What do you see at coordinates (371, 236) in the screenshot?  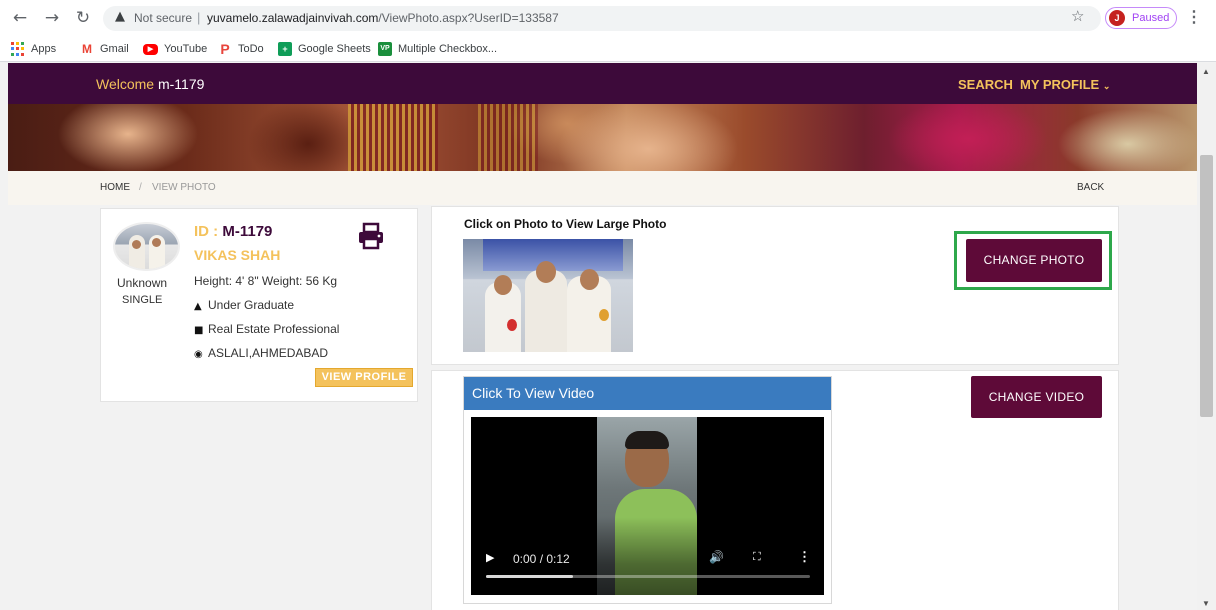 I see `print-icon` at bounding box center [371, 236].